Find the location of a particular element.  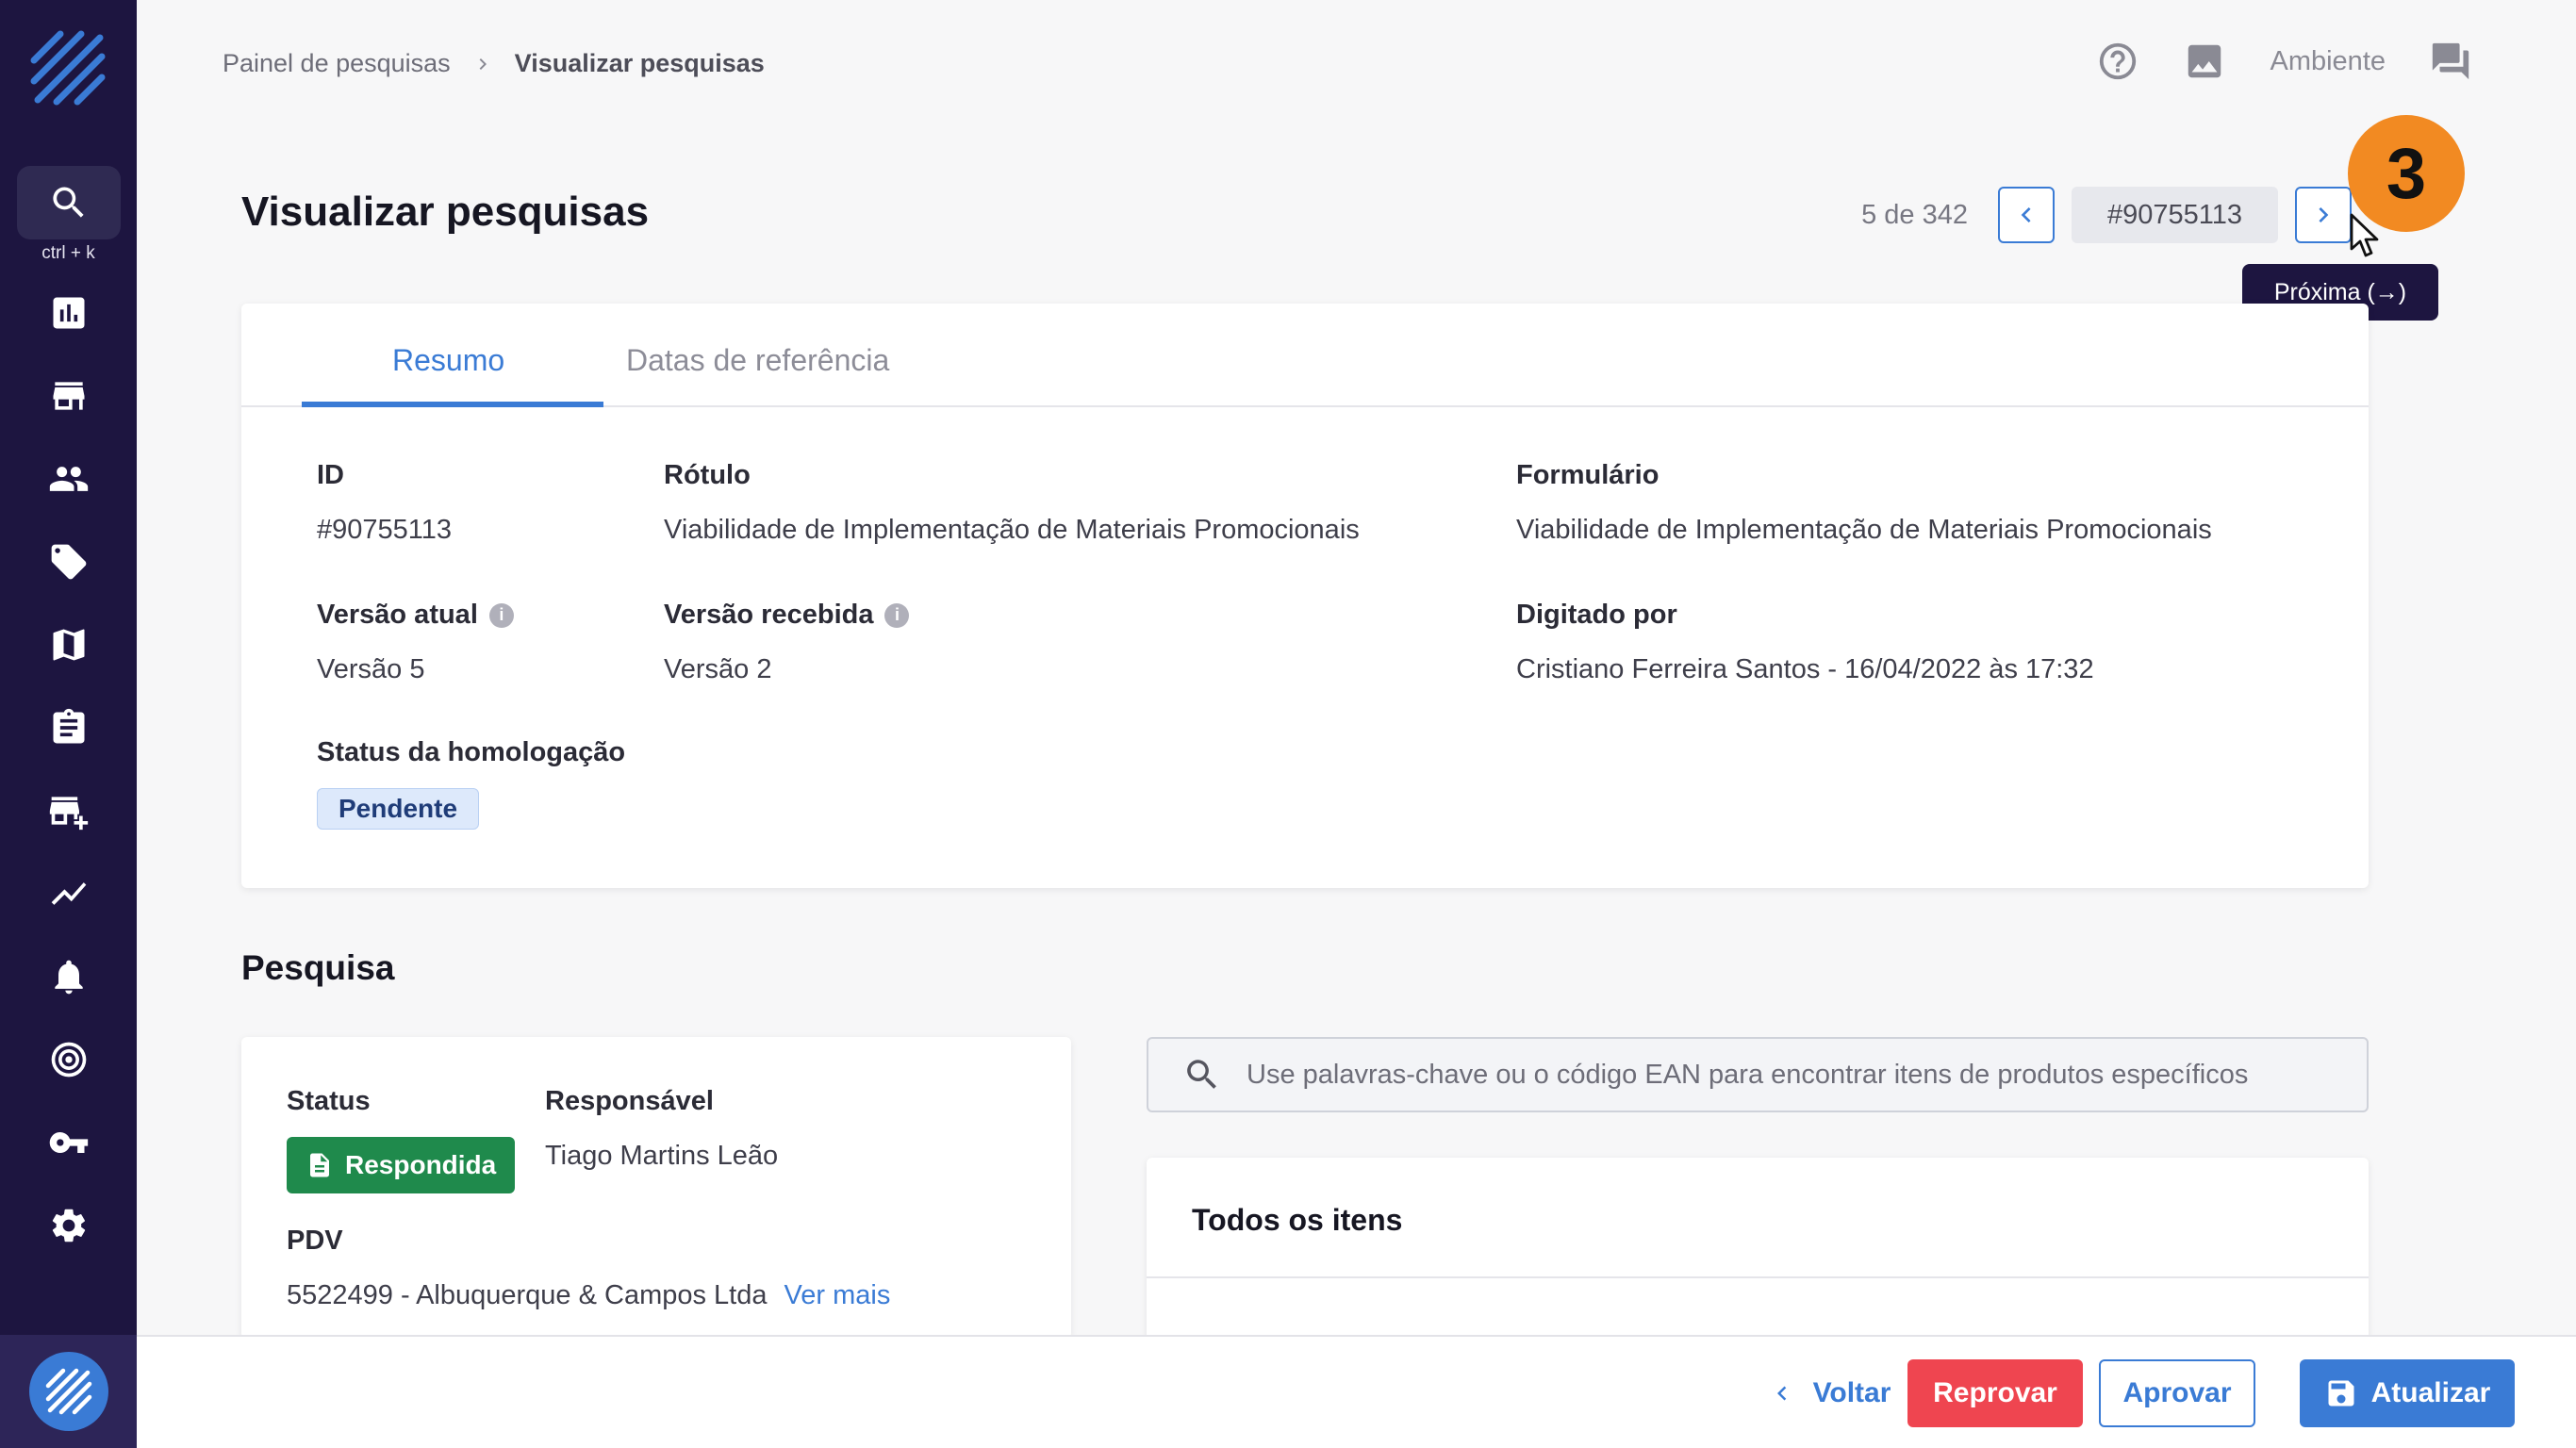

map-icon is located at coordinates (69, 645).